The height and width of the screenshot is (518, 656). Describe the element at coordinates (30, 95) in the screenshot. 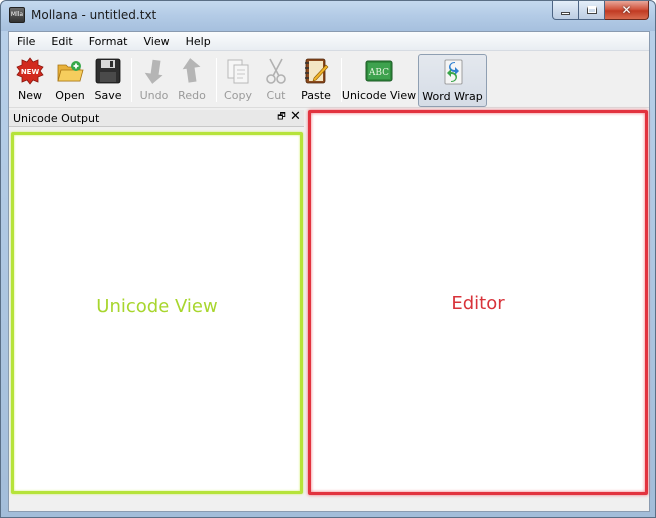

I see `new-label: New` at that location.